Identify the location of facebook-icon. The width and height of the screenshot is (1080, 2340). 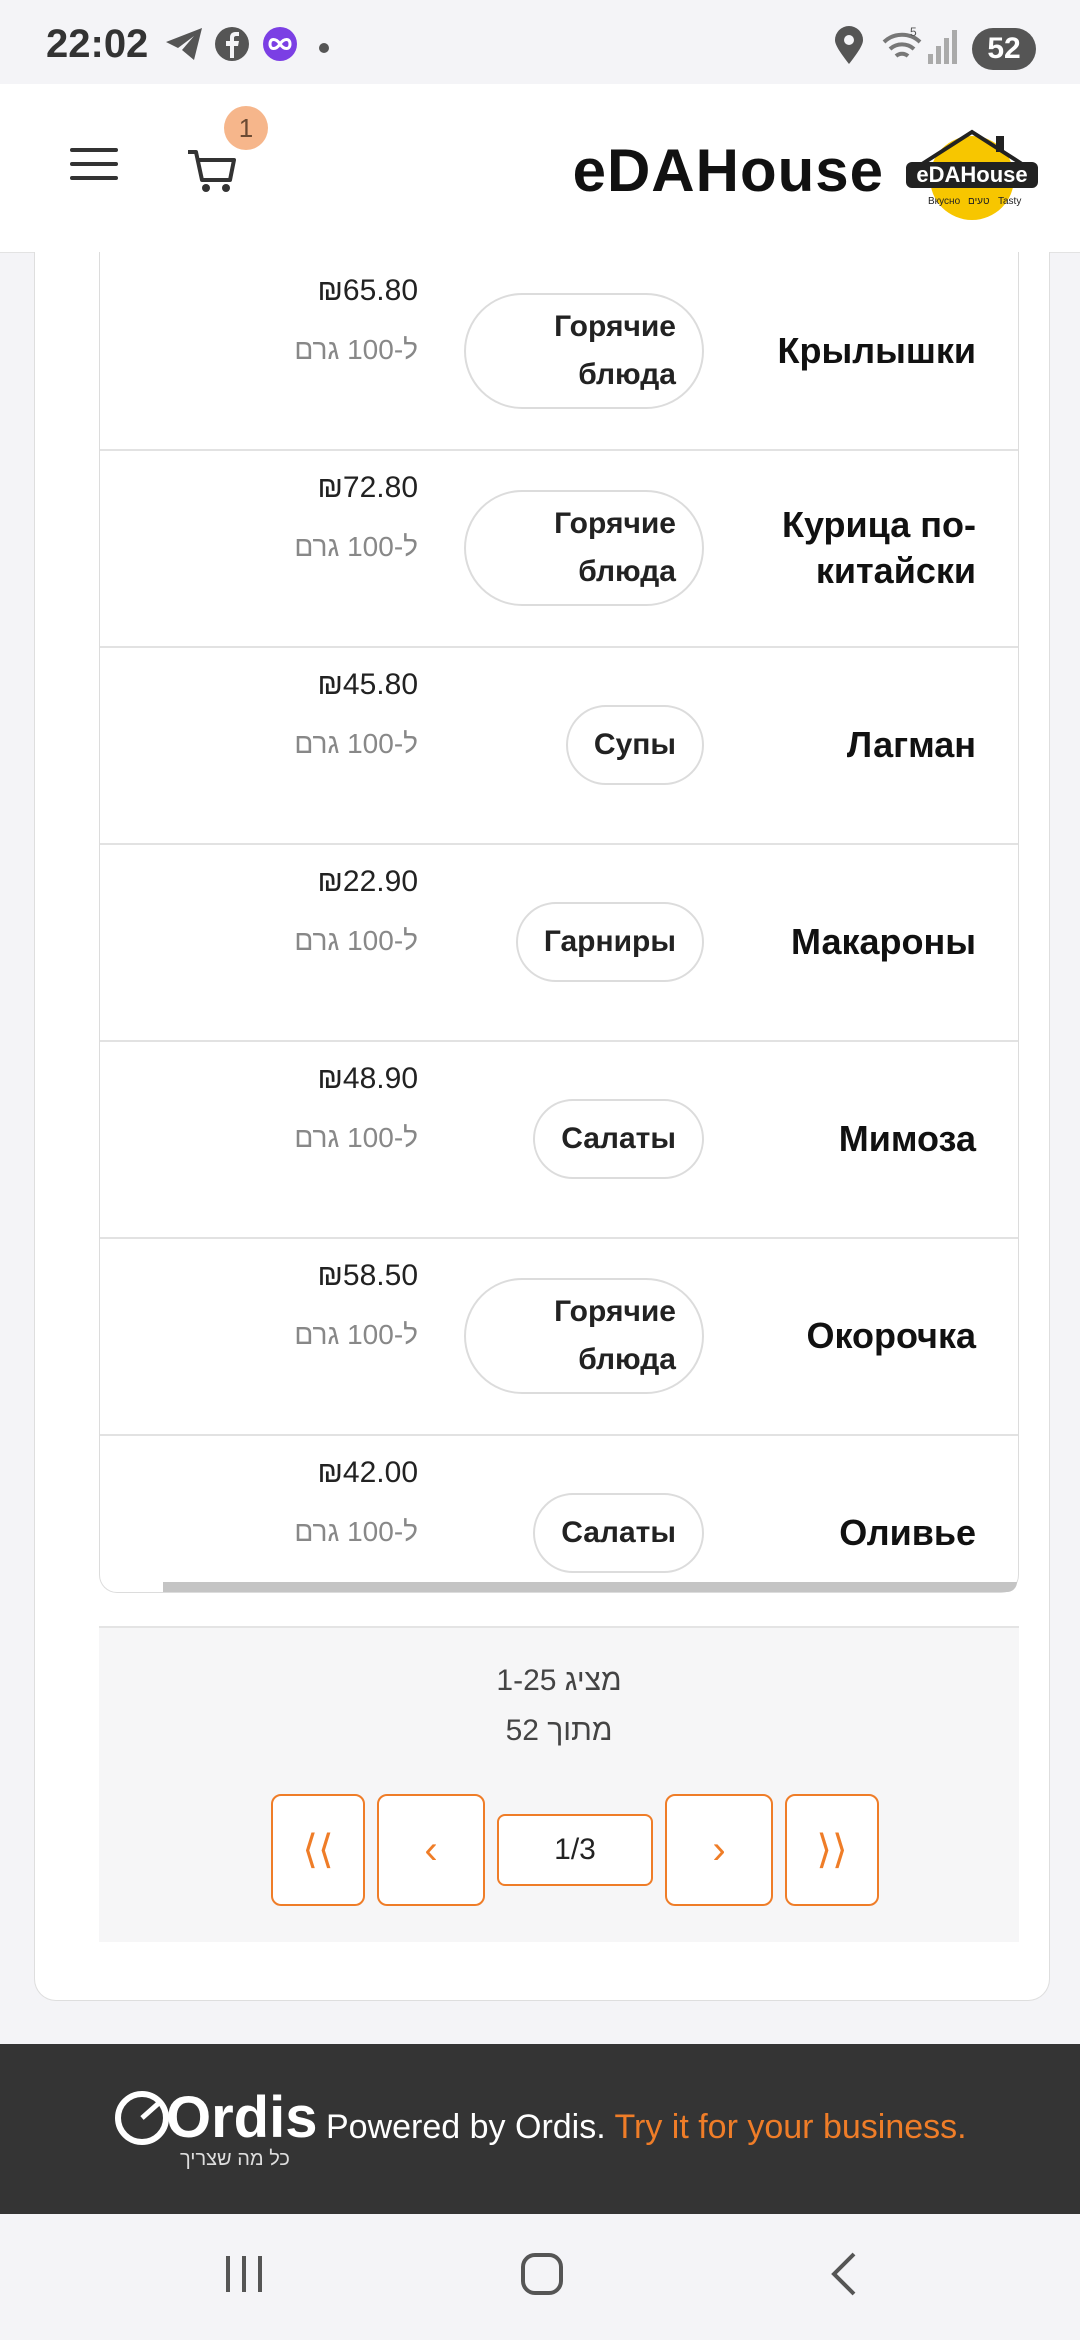
(232, 44).